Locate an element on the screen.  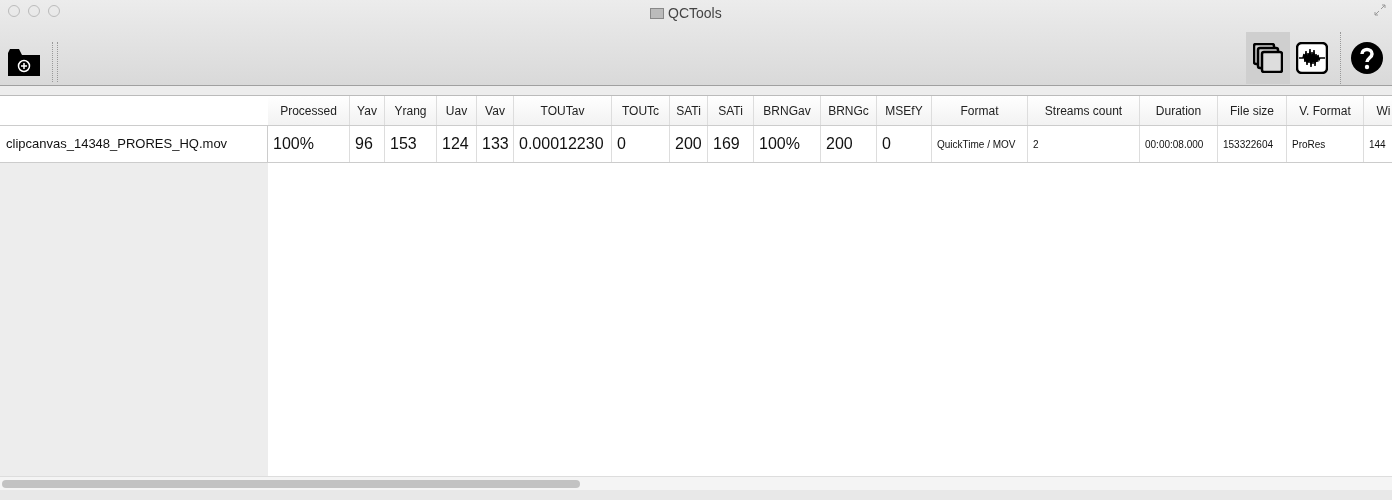
table-cell: 2 is located at coordinates (1084, 144).